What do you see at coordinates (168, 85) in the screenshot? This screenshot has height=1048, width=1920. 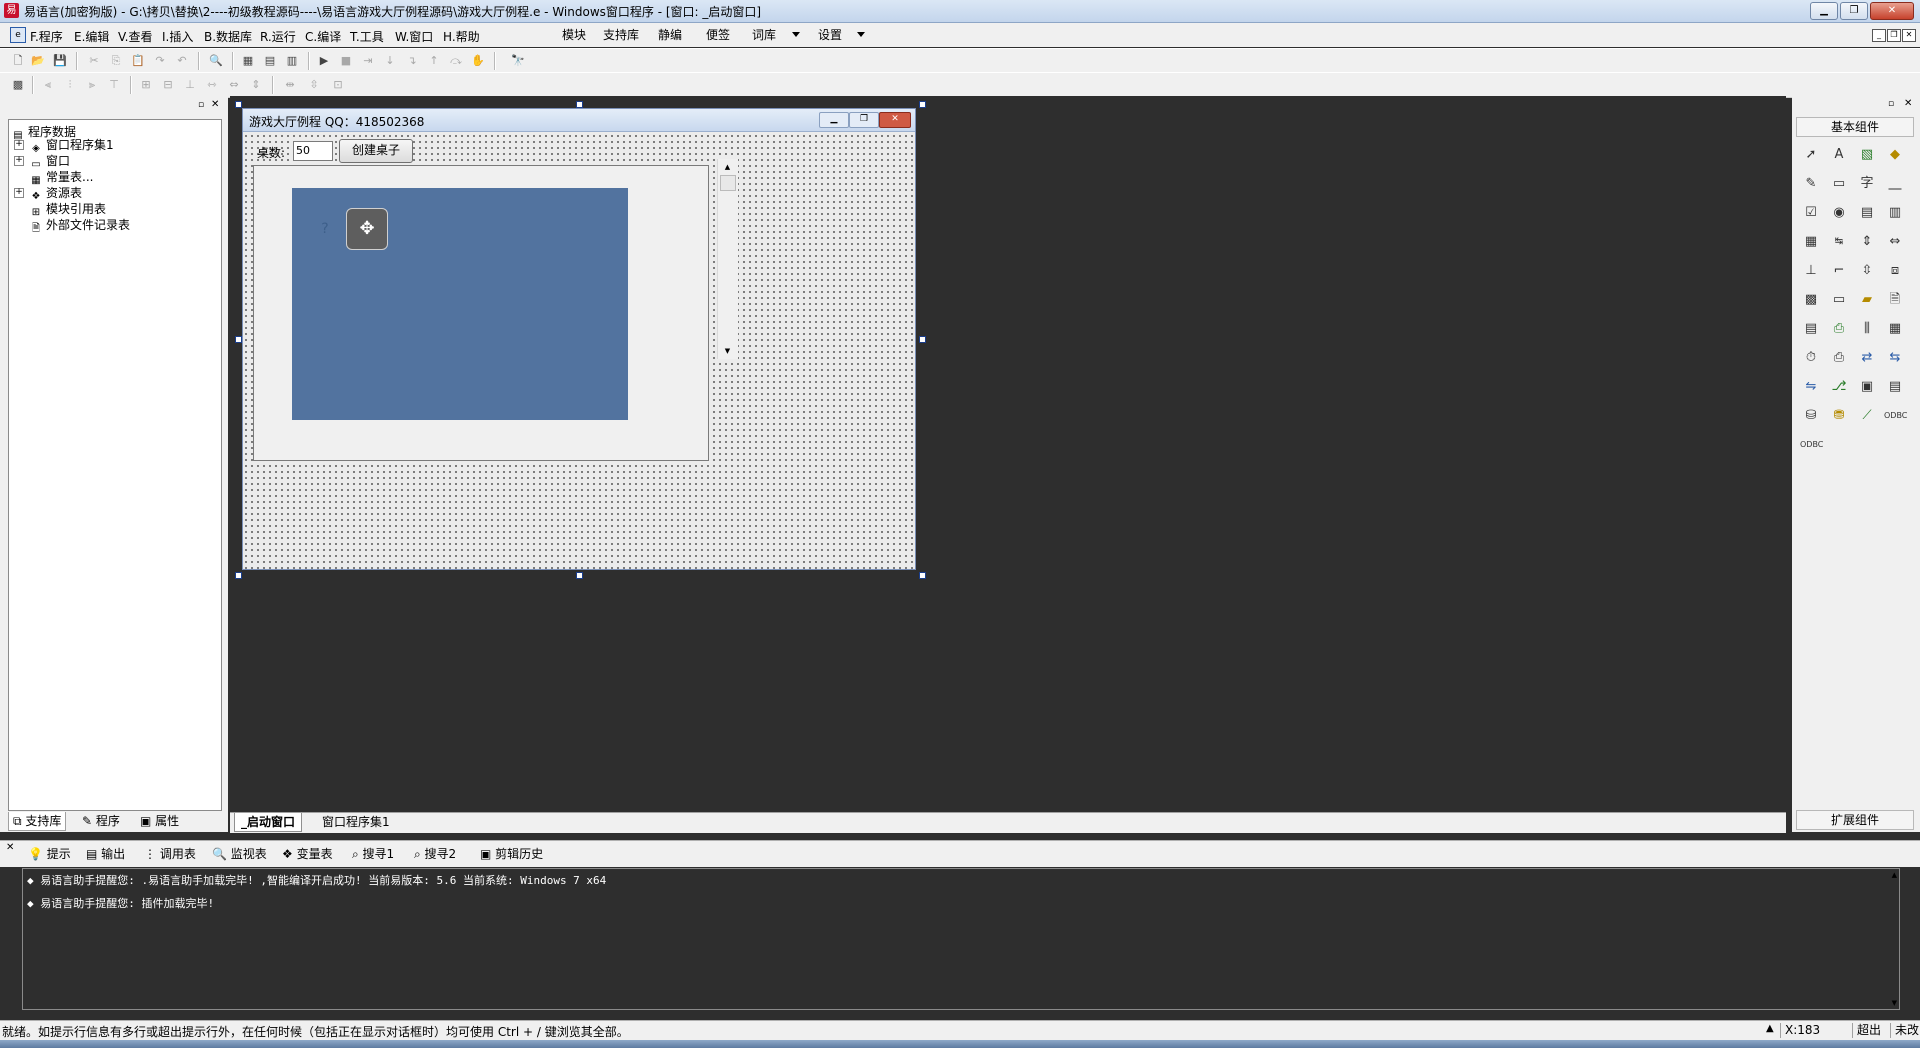 I see `align-bottom-icon: ⊟` at bounding box center [168, 85].